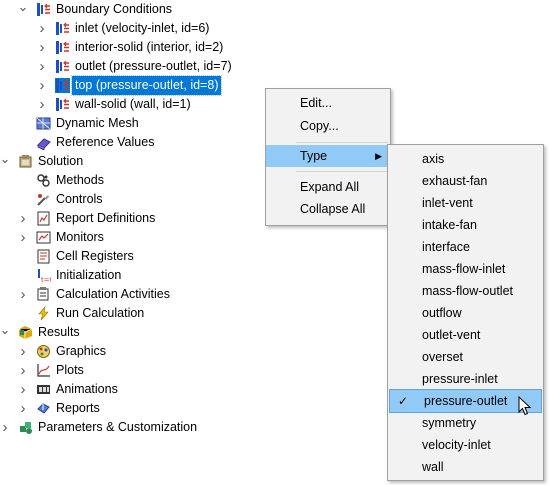 This screenshot has height=485, width=549. Describe the element at coordinates (81, 351) in the screenshot. I see `tree-node-label: Graphics` at that location.